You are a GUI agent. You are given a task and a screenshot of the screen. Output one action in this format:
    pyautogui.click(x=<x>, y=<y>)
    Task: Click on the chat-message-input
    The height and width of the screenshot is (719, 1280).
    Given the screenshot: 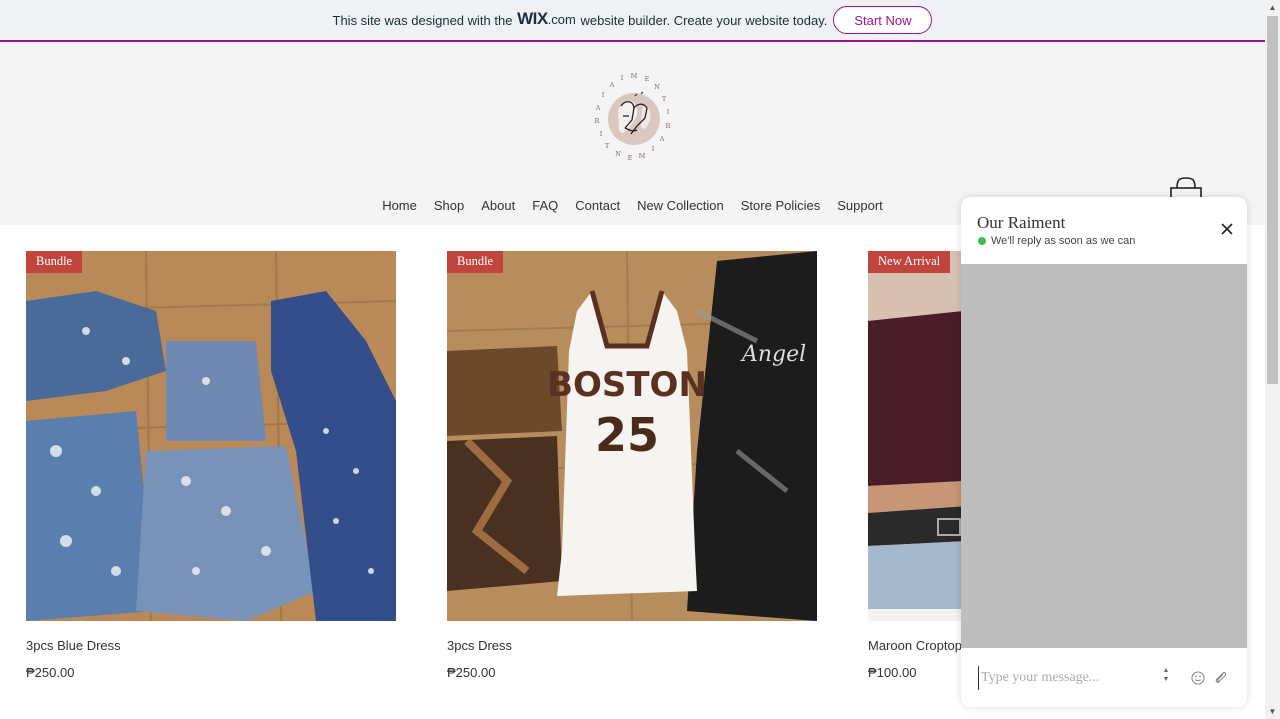 What is the action you would take?
    pyautogui.click(x=1070, y=678)
    